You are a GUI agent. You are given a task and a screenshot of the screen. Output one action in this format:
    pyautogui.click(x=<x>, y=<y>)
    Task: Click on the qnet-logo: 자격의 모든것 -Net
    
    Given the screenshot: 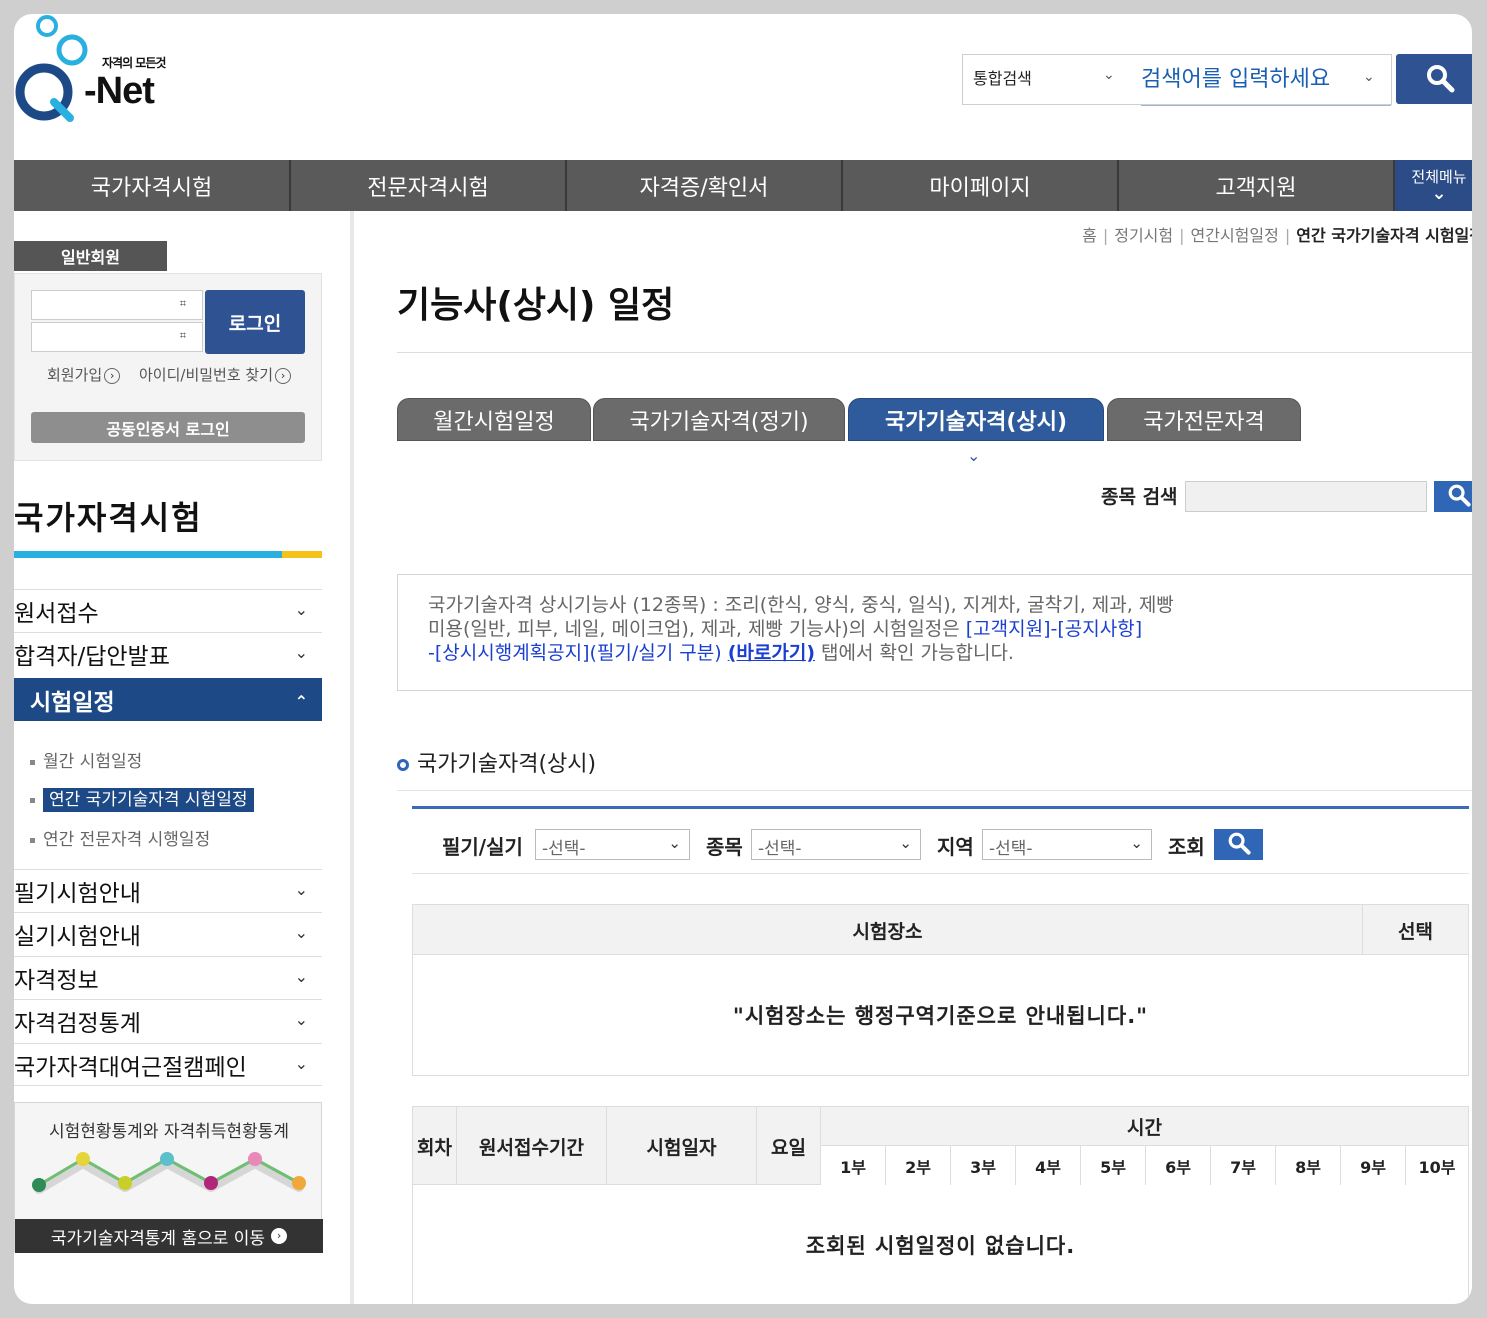 What is the action you would take?
    pyautogui.click(x=104, y=79)
    